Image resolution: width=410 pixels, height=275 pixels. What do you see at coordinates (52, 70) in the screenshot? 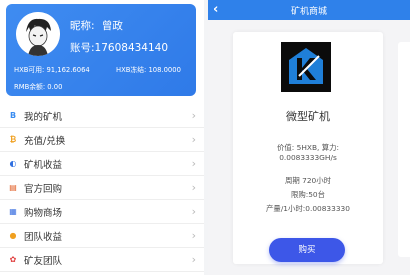
I see `hxb-available: HXB可用: 91,162.6064` at bounding box center [52, 70].